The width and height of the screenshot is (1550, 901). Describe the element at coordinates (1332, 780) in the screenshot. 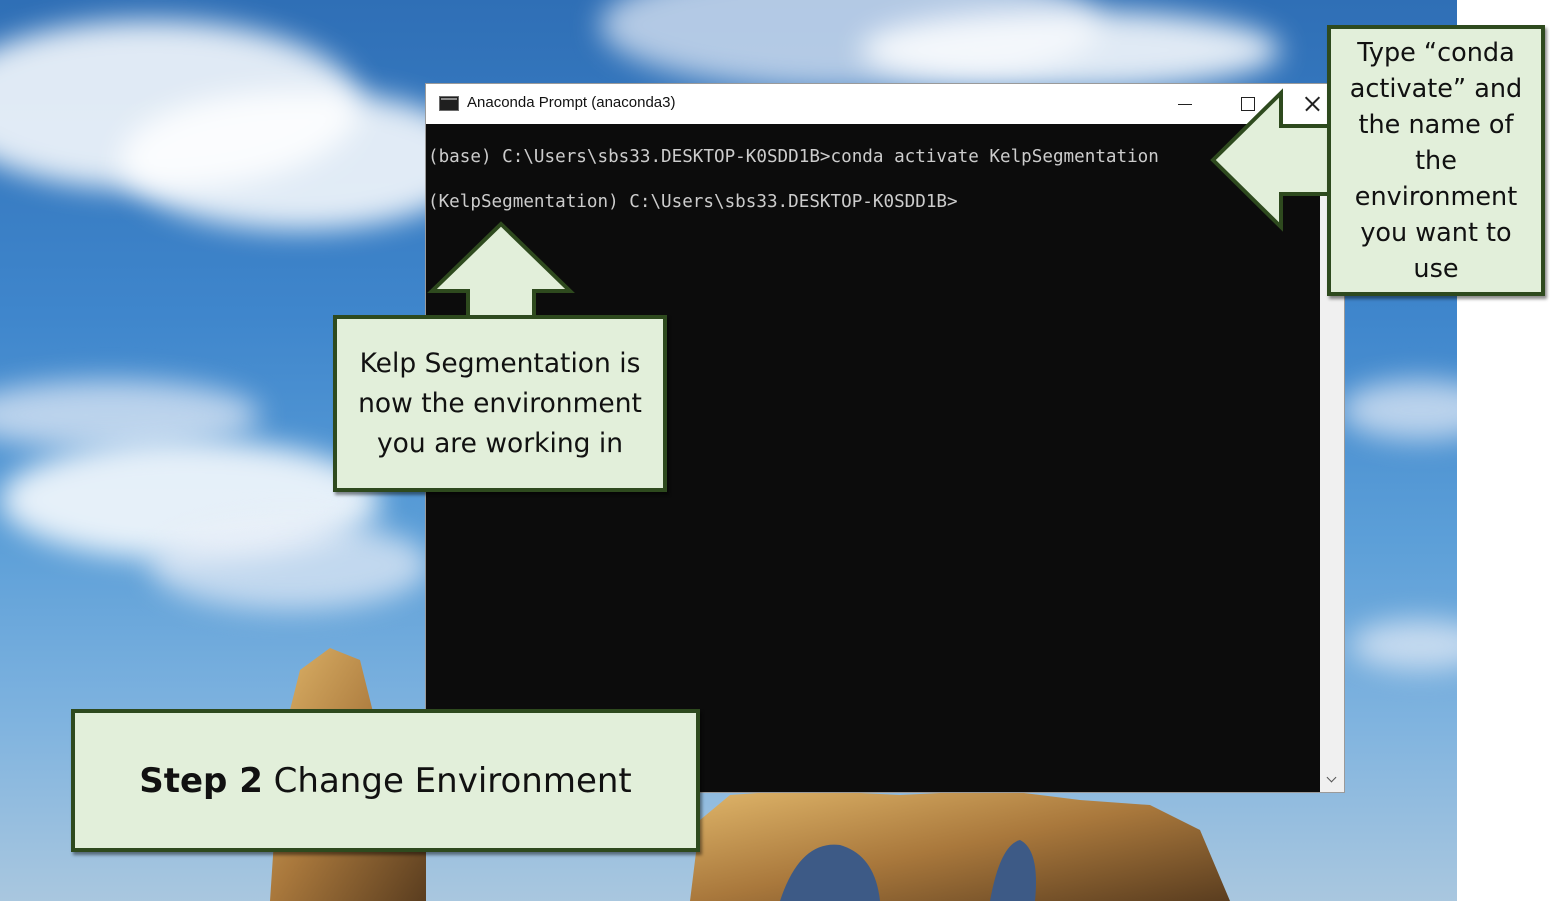

I see `scroll-down-icon` at that location.